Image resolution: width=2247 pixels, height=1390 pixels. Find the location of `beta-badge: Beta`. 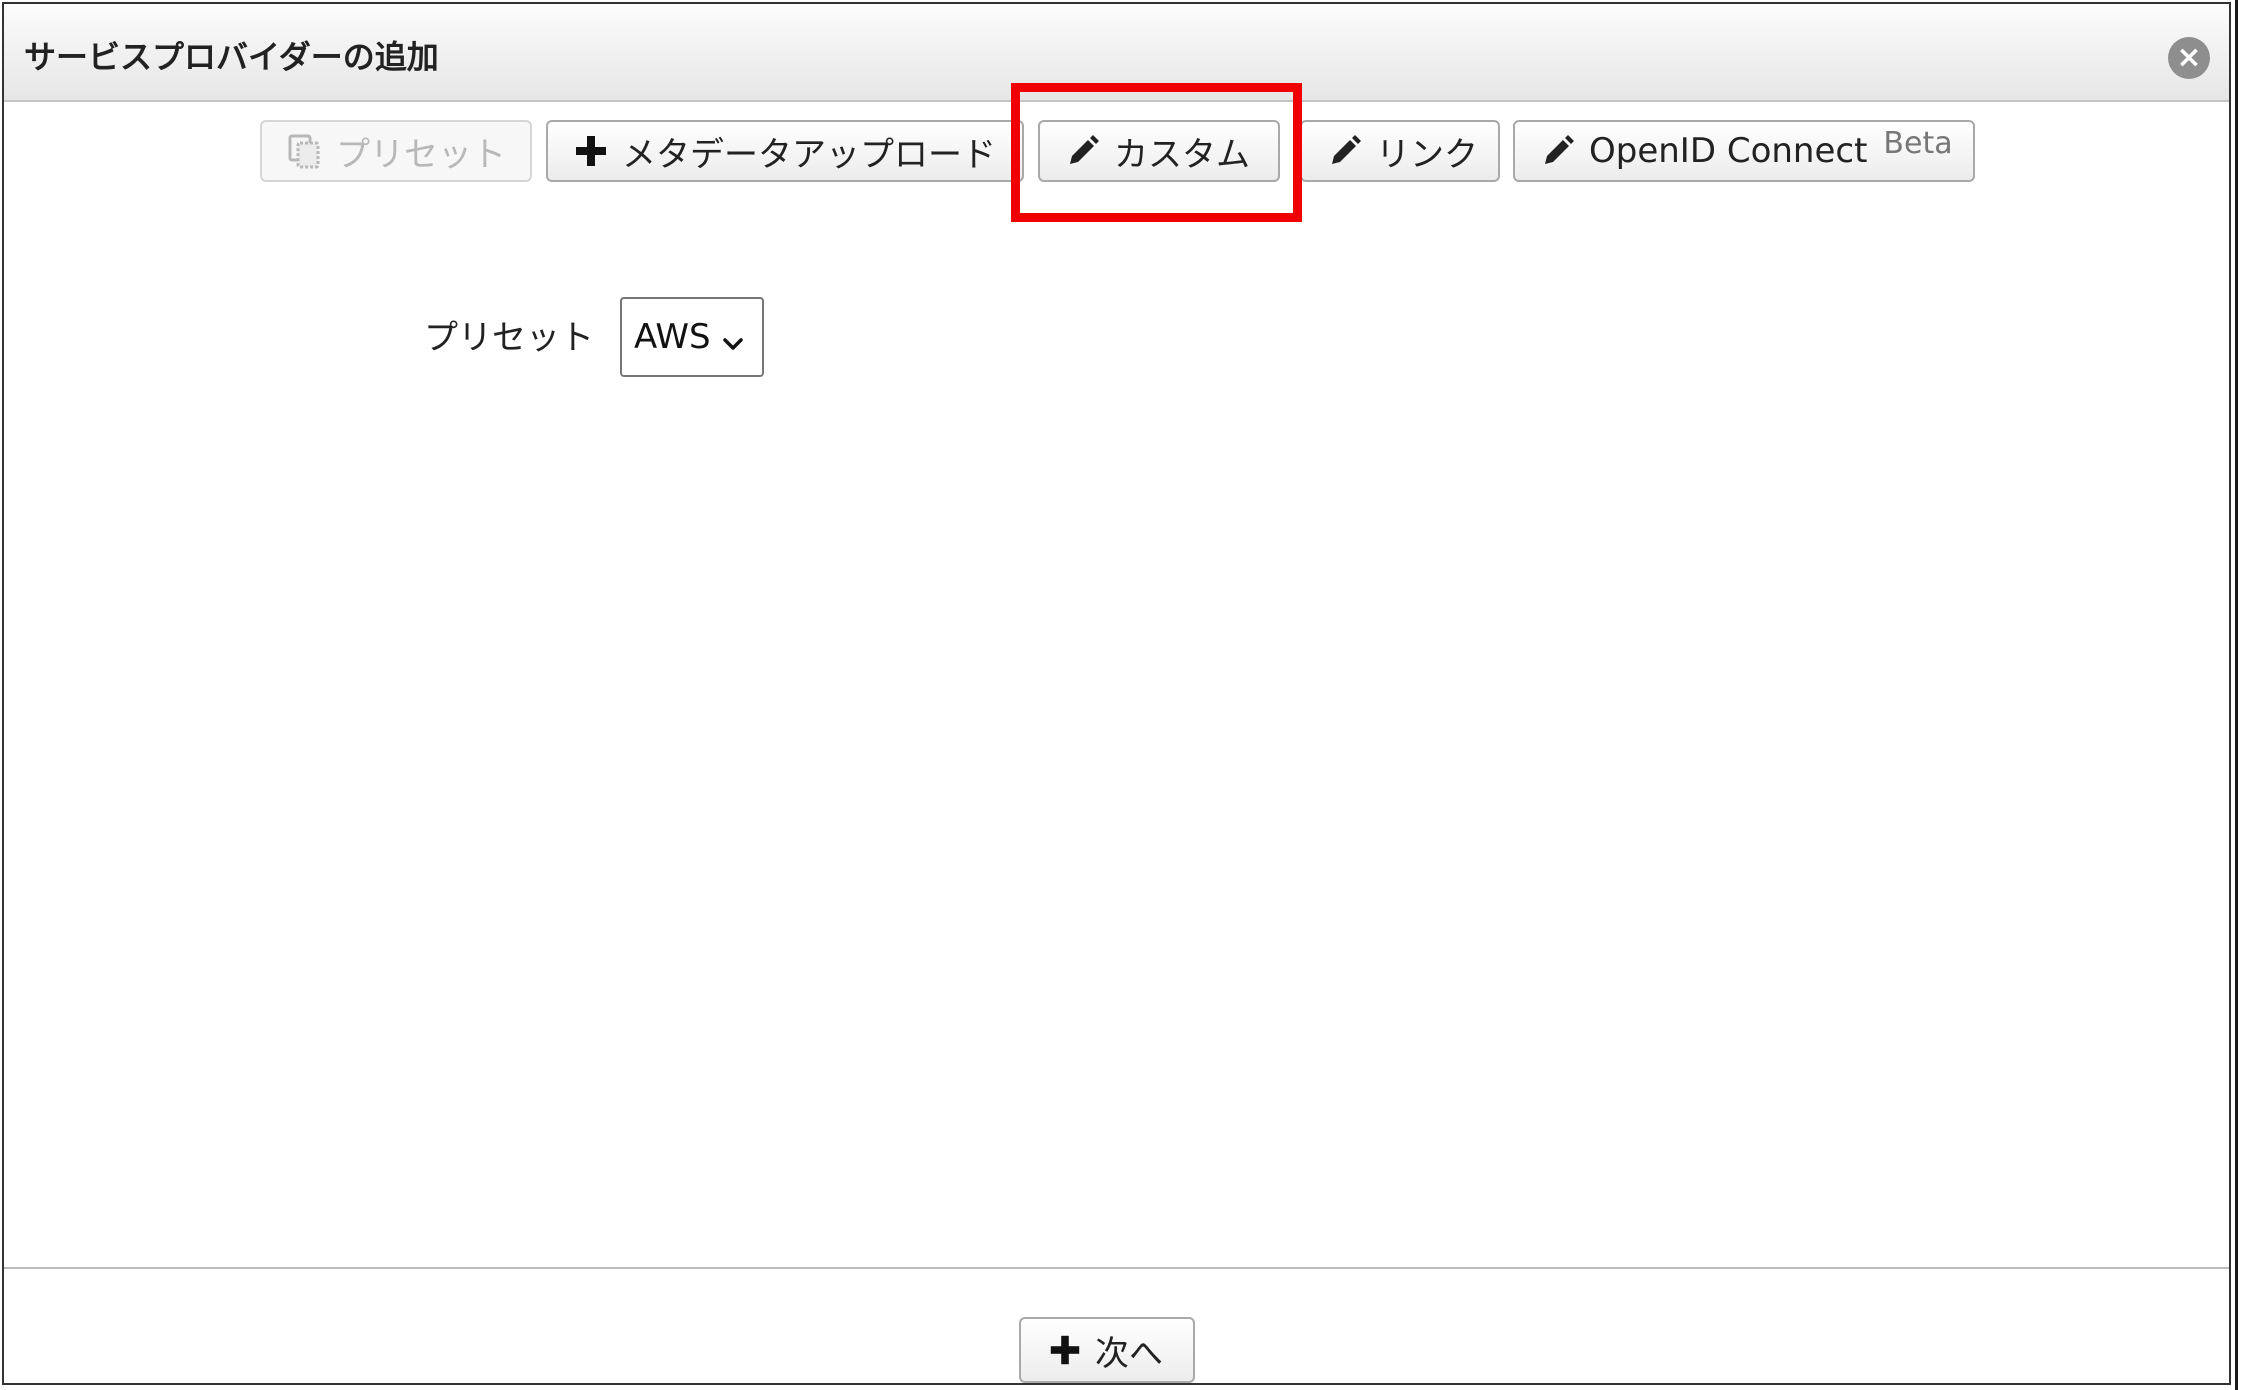

beta-badge: Beta is located at coordinates (1918, 143).